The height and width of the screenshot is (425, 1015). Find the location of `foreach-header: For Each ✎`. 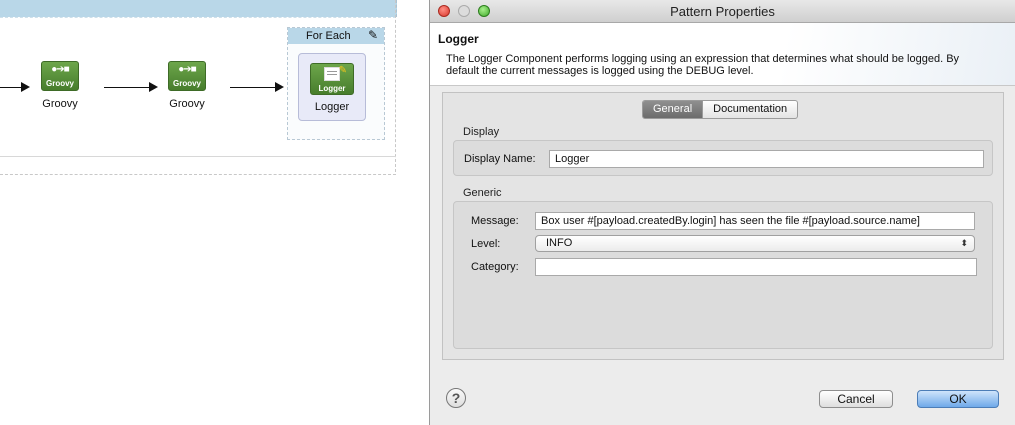

foreach-header: For Each ✎ is located at coordinates (336, 36).